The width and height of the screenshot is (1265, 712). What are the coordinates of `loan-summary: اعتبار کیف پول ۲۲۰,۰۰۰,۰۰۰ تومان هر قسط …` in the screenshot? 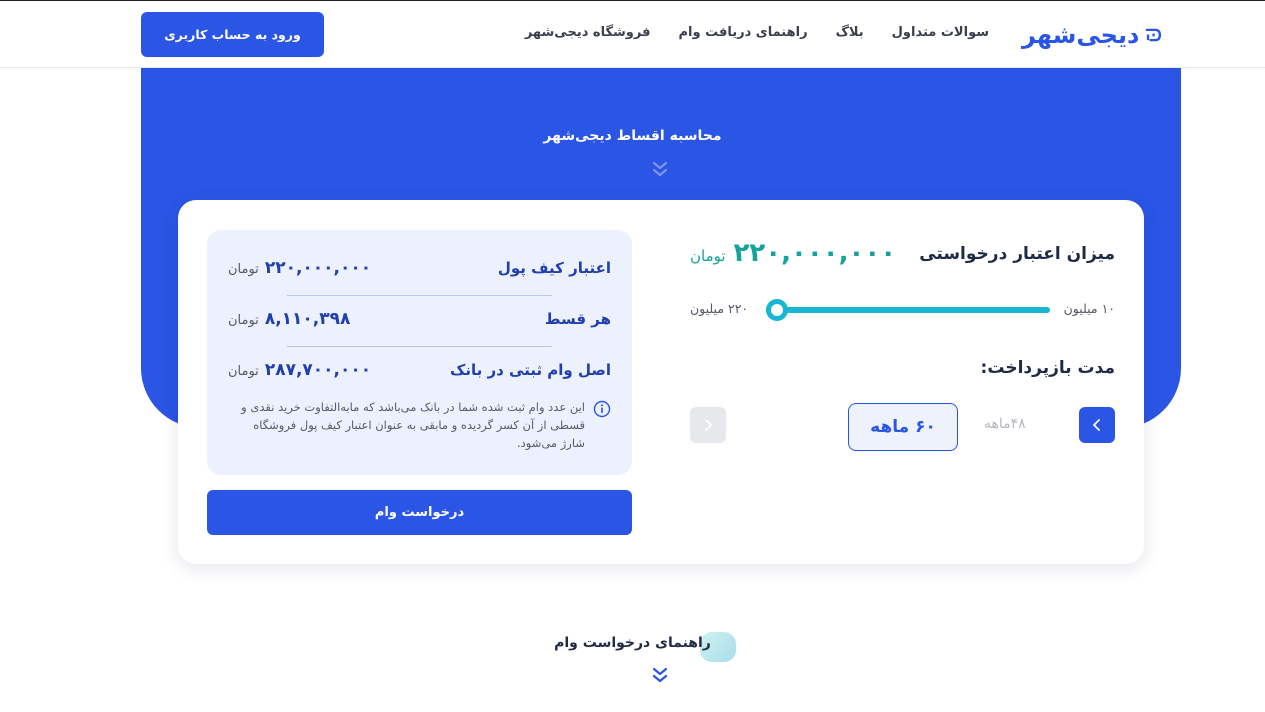 It's located at (419, 352).